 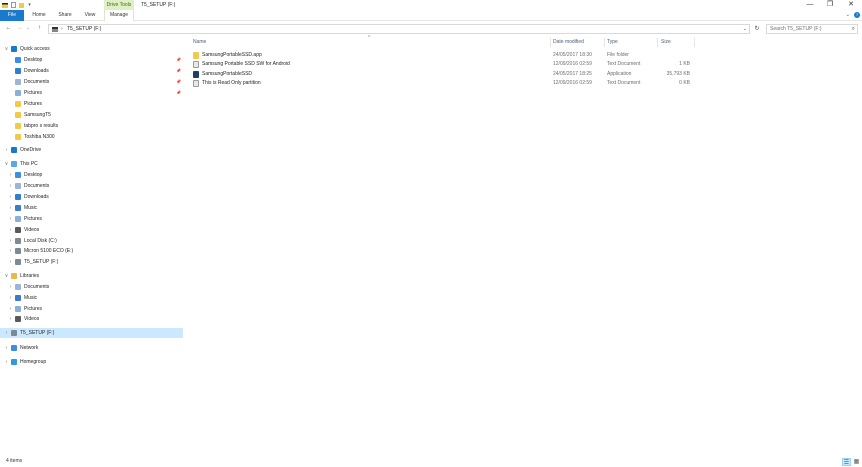 I want to click on star-icon, so click(x=14, y=49).